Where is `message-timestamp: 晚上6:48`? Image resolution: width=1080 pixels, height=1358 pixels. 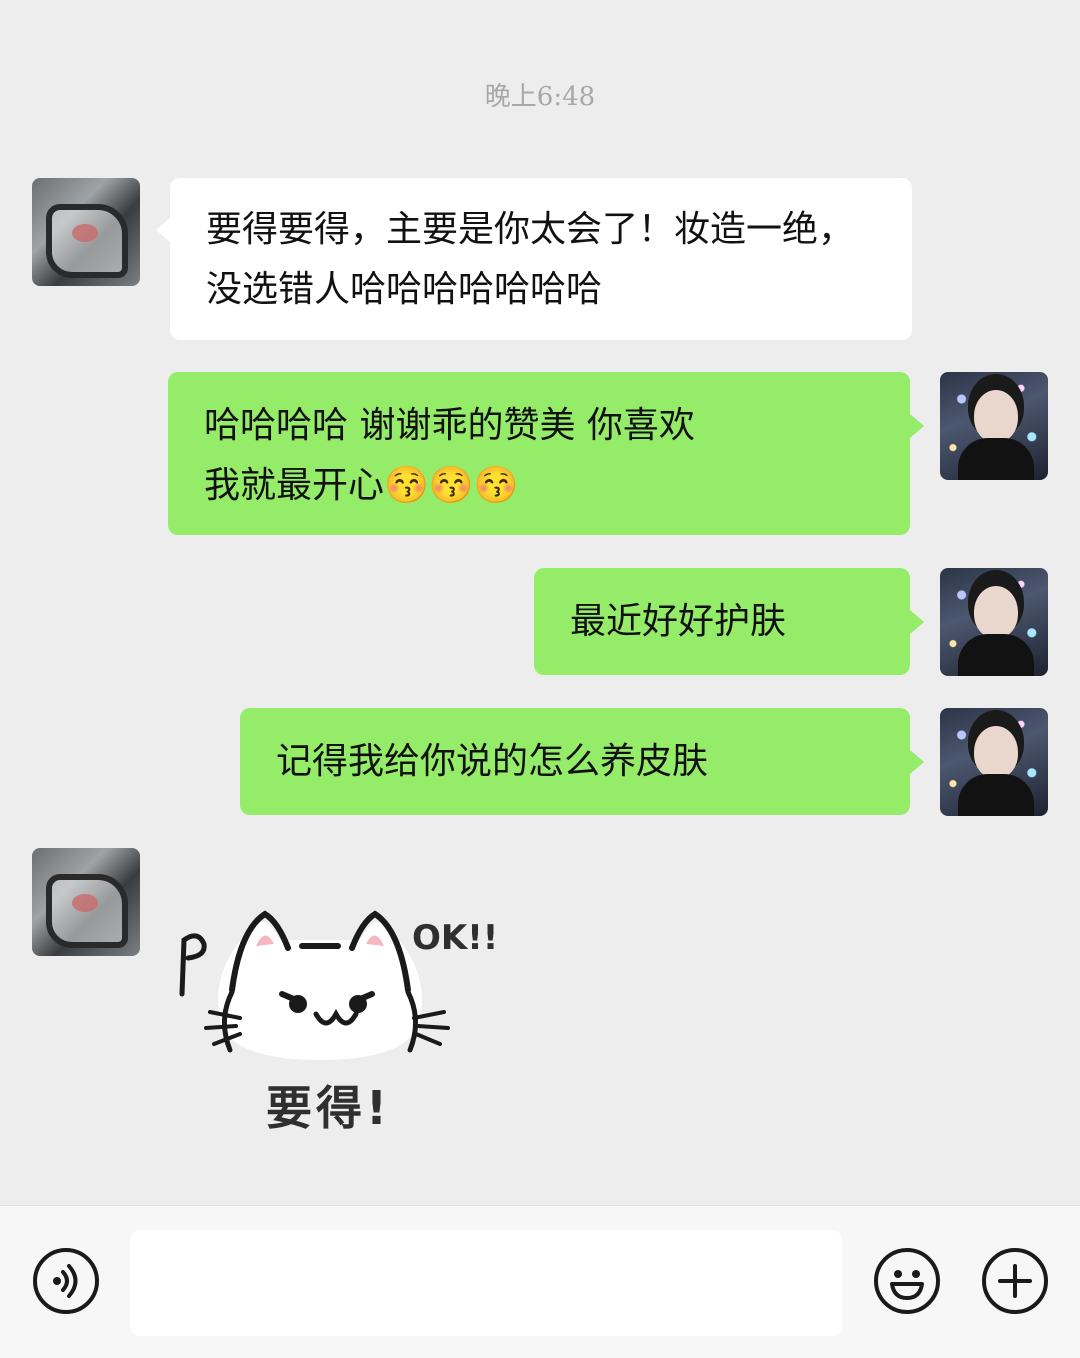
message-timestamp: 晚上6:48 is located at coordinates (540, 97).